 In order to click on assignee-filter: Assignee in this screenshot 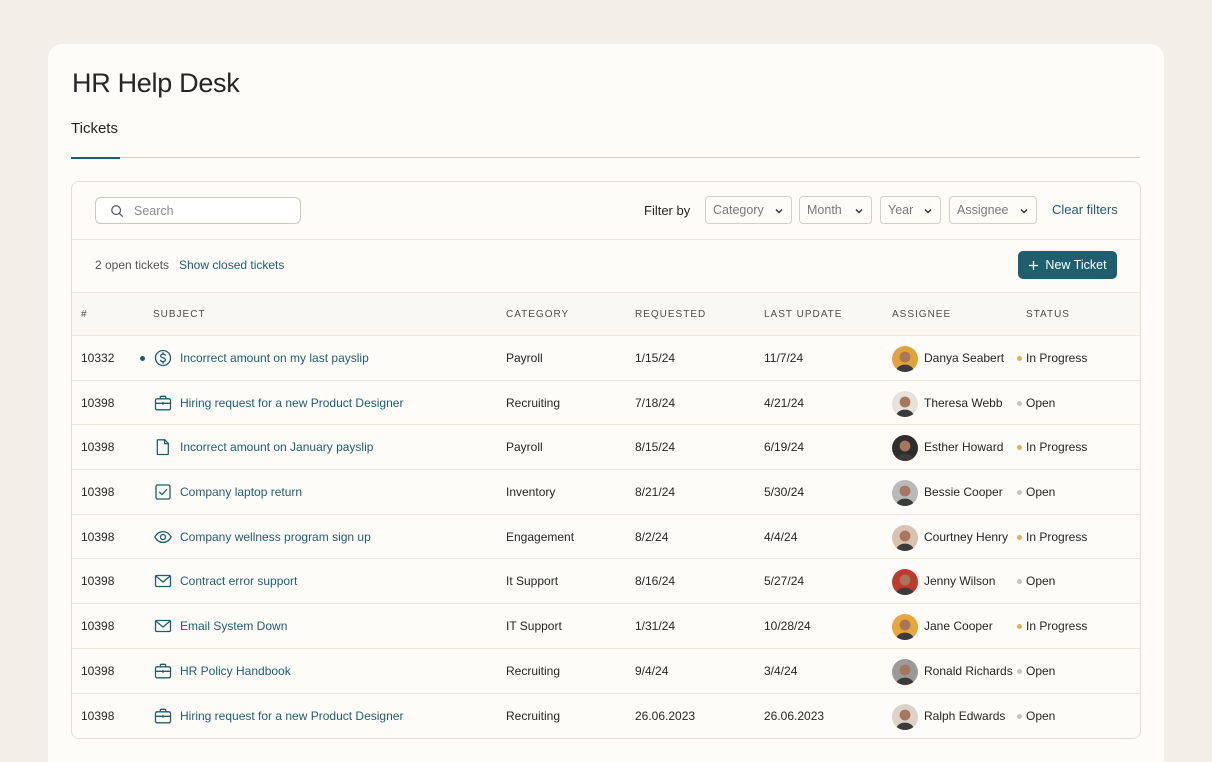, I will do `click(993, 210)`.